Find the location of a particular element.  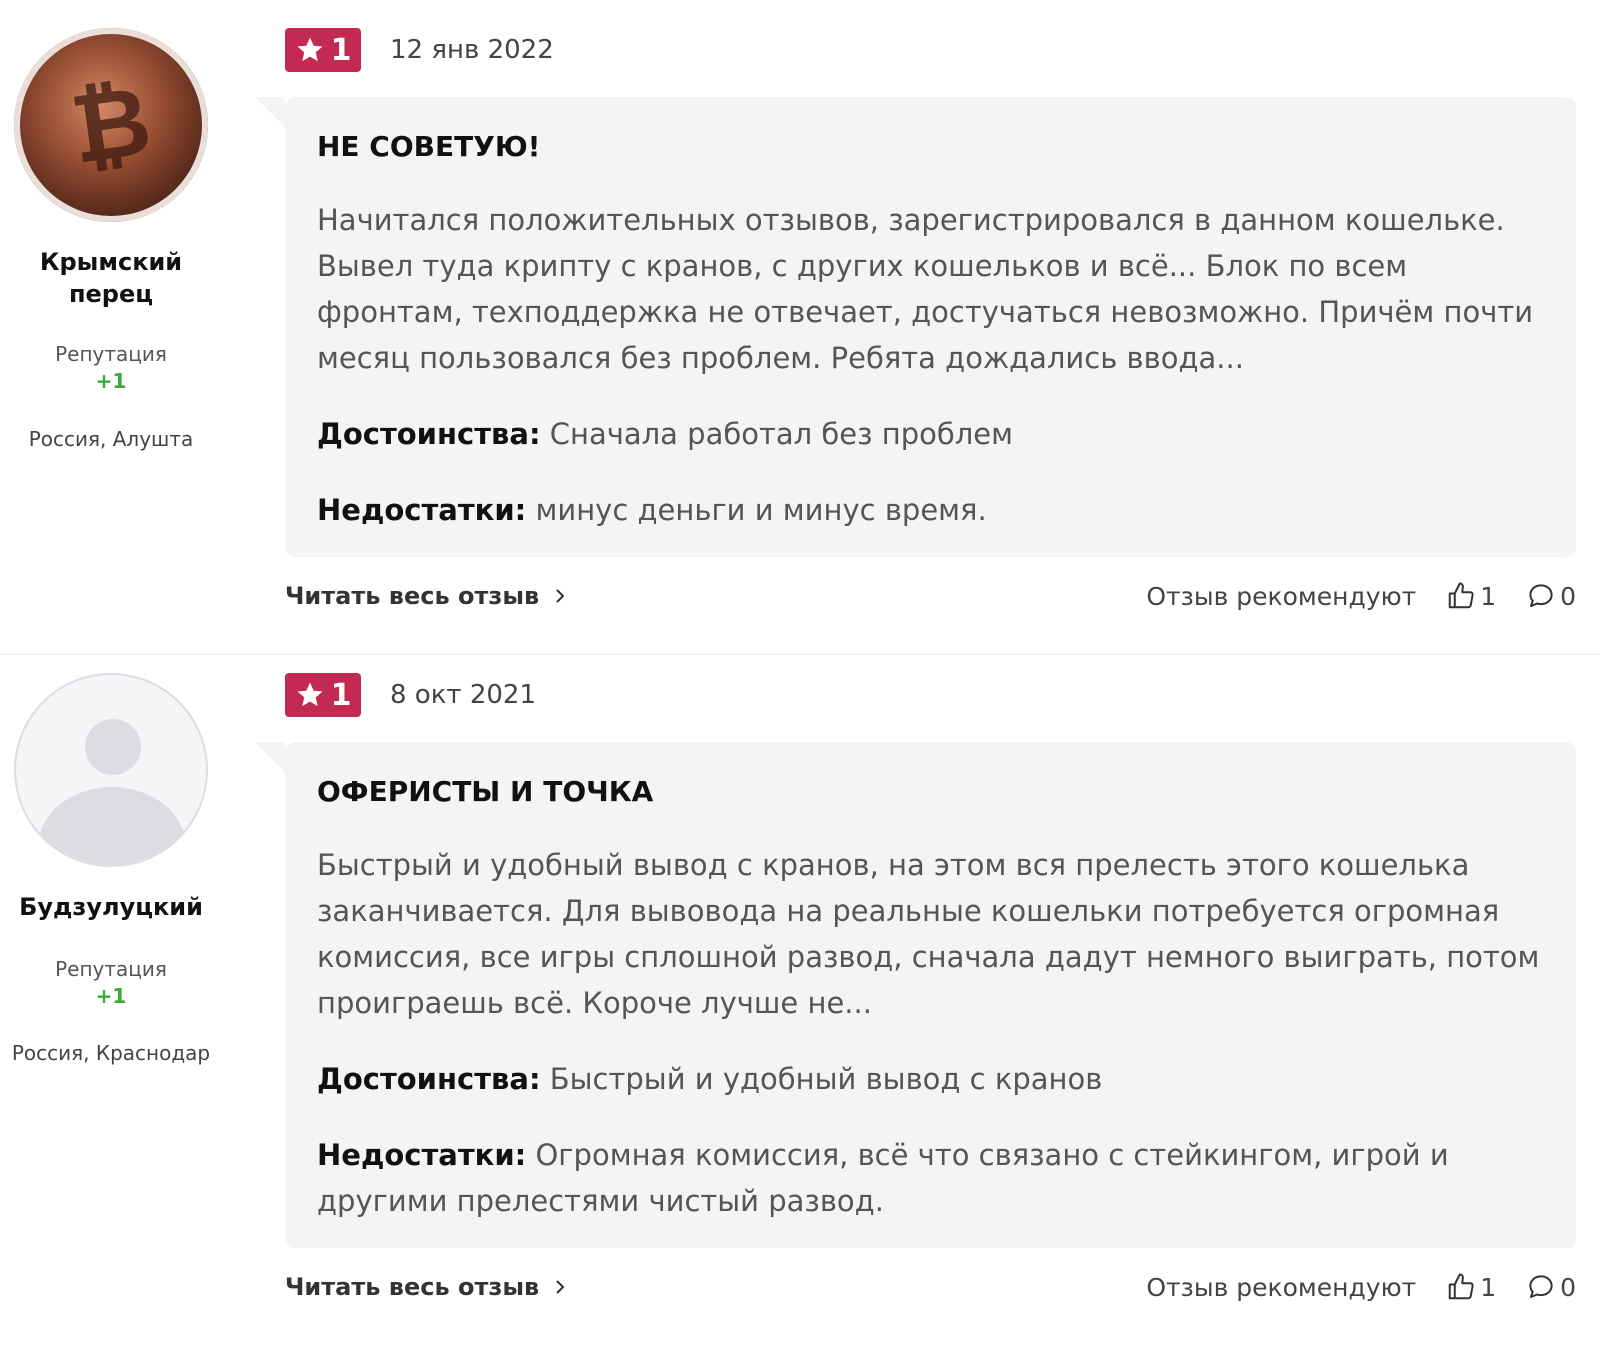

avatar: ₿ is located at coordinates (111, 125).